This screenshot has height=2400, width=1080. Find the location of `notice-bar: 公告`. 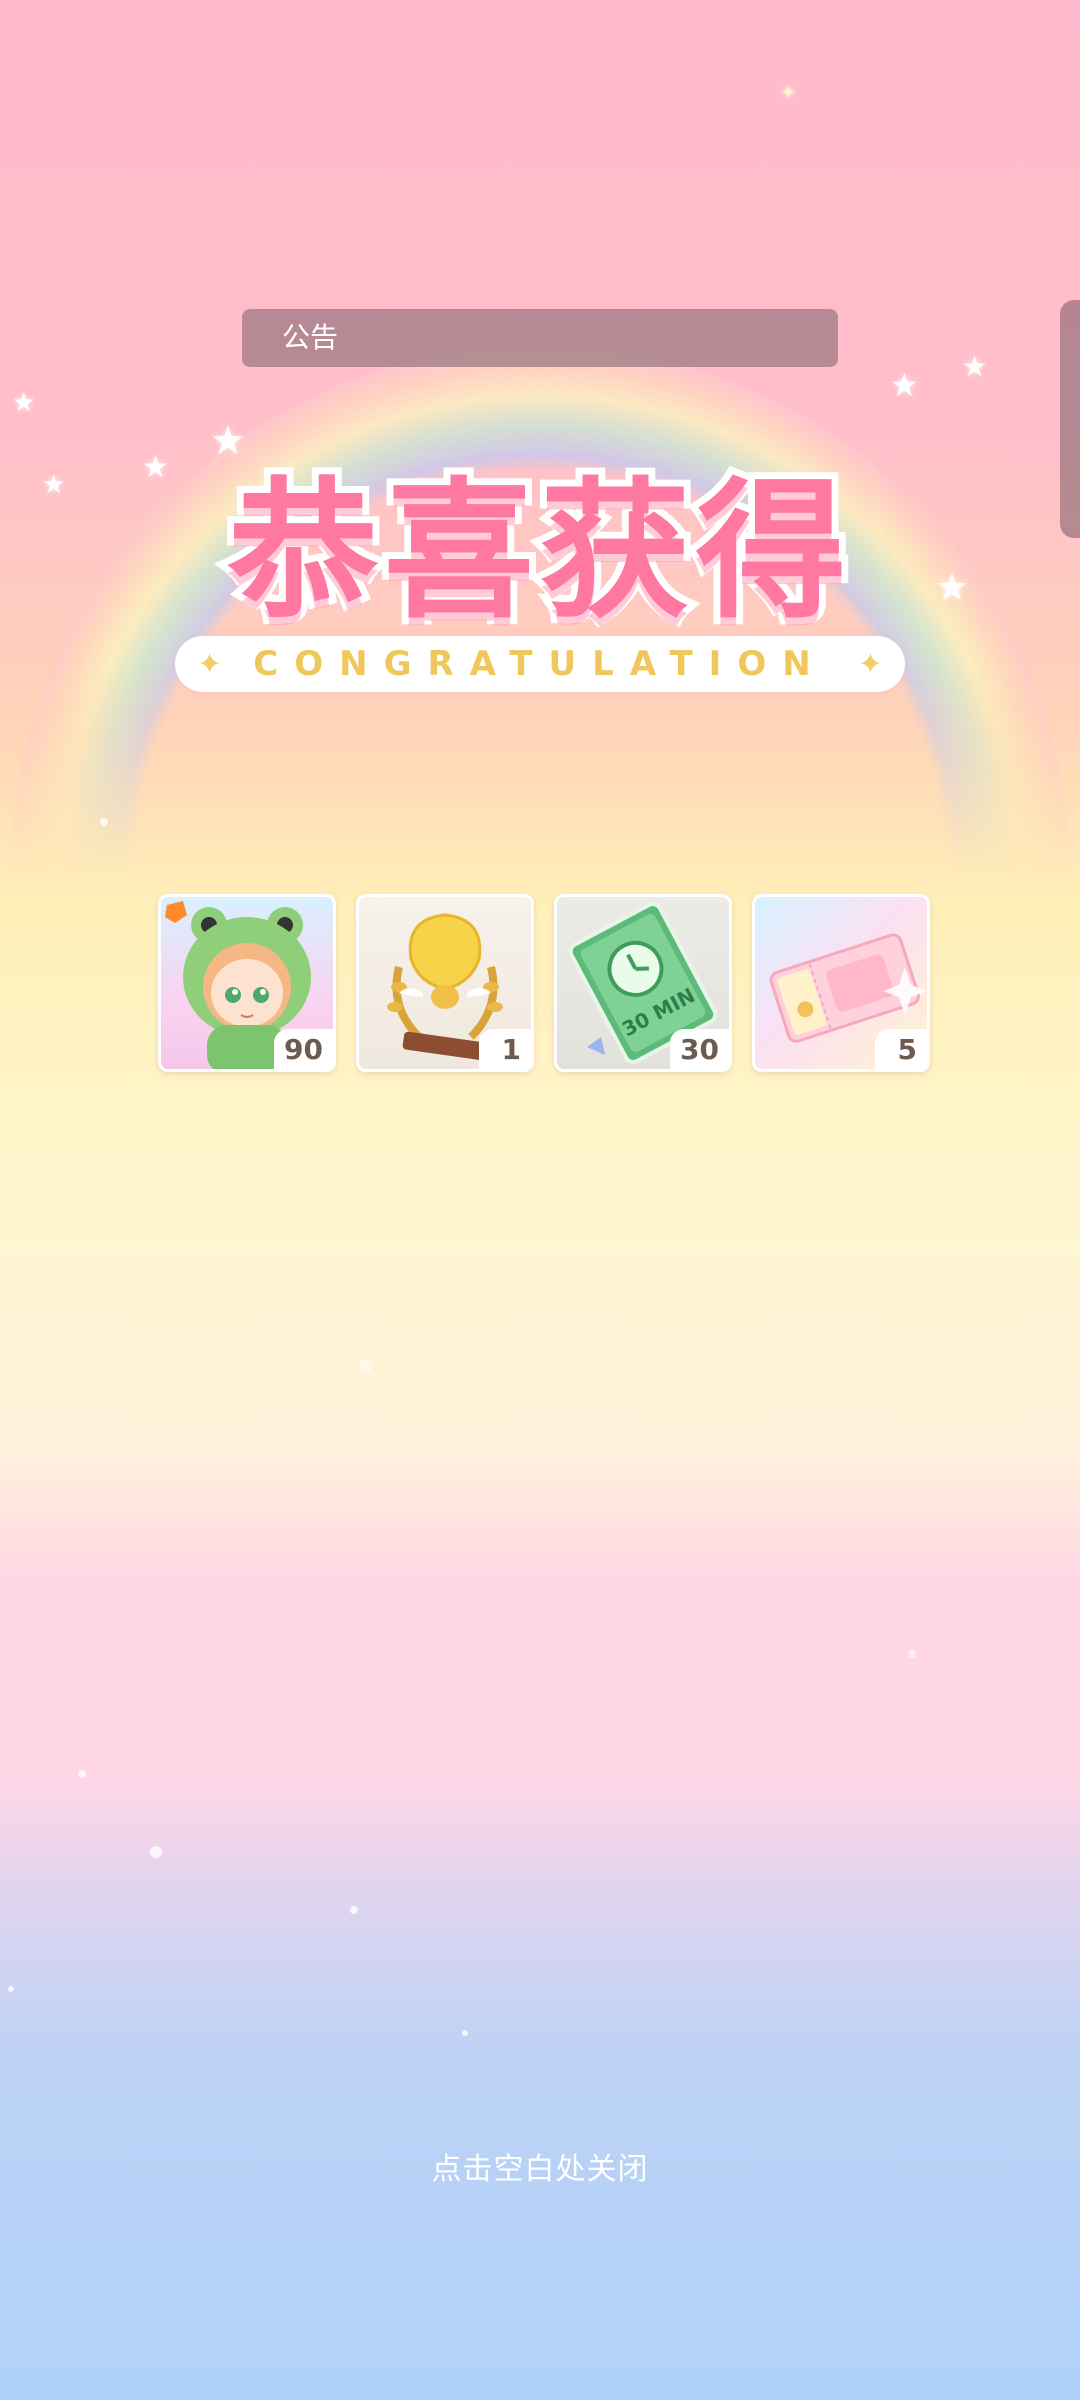

notice-bar: 公告 is located at coordinates (540, 338).